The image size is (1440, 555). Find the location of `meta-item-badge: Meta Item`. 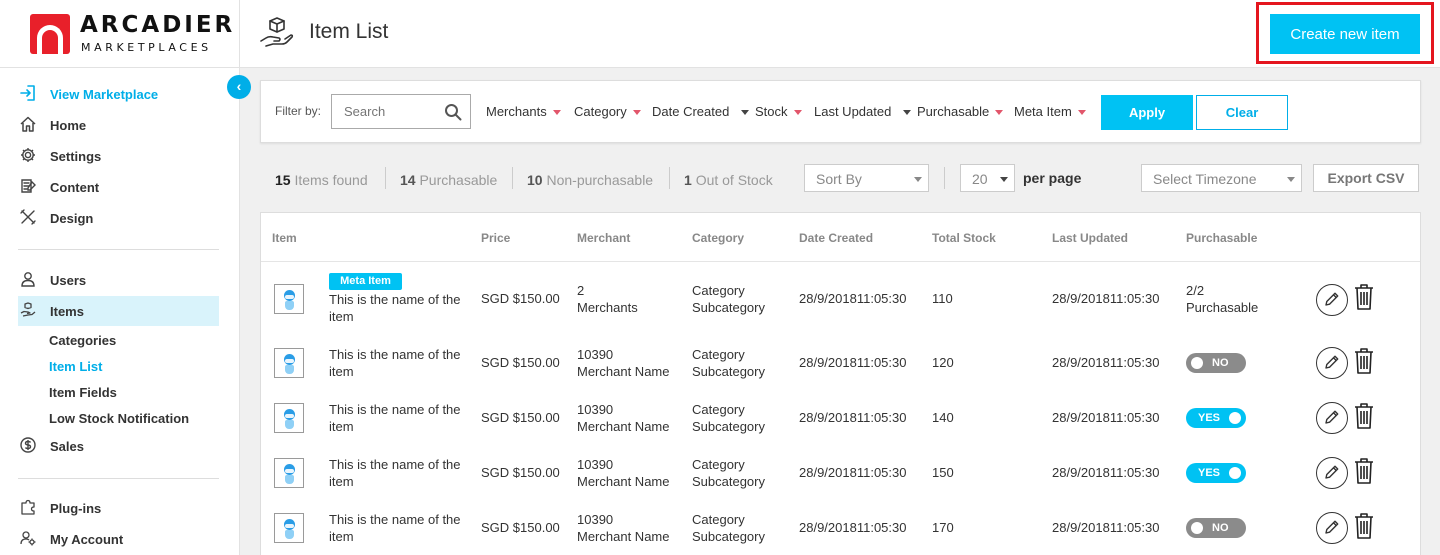

meta-item-badge: Meta Item is located at coordinates (365, 281).